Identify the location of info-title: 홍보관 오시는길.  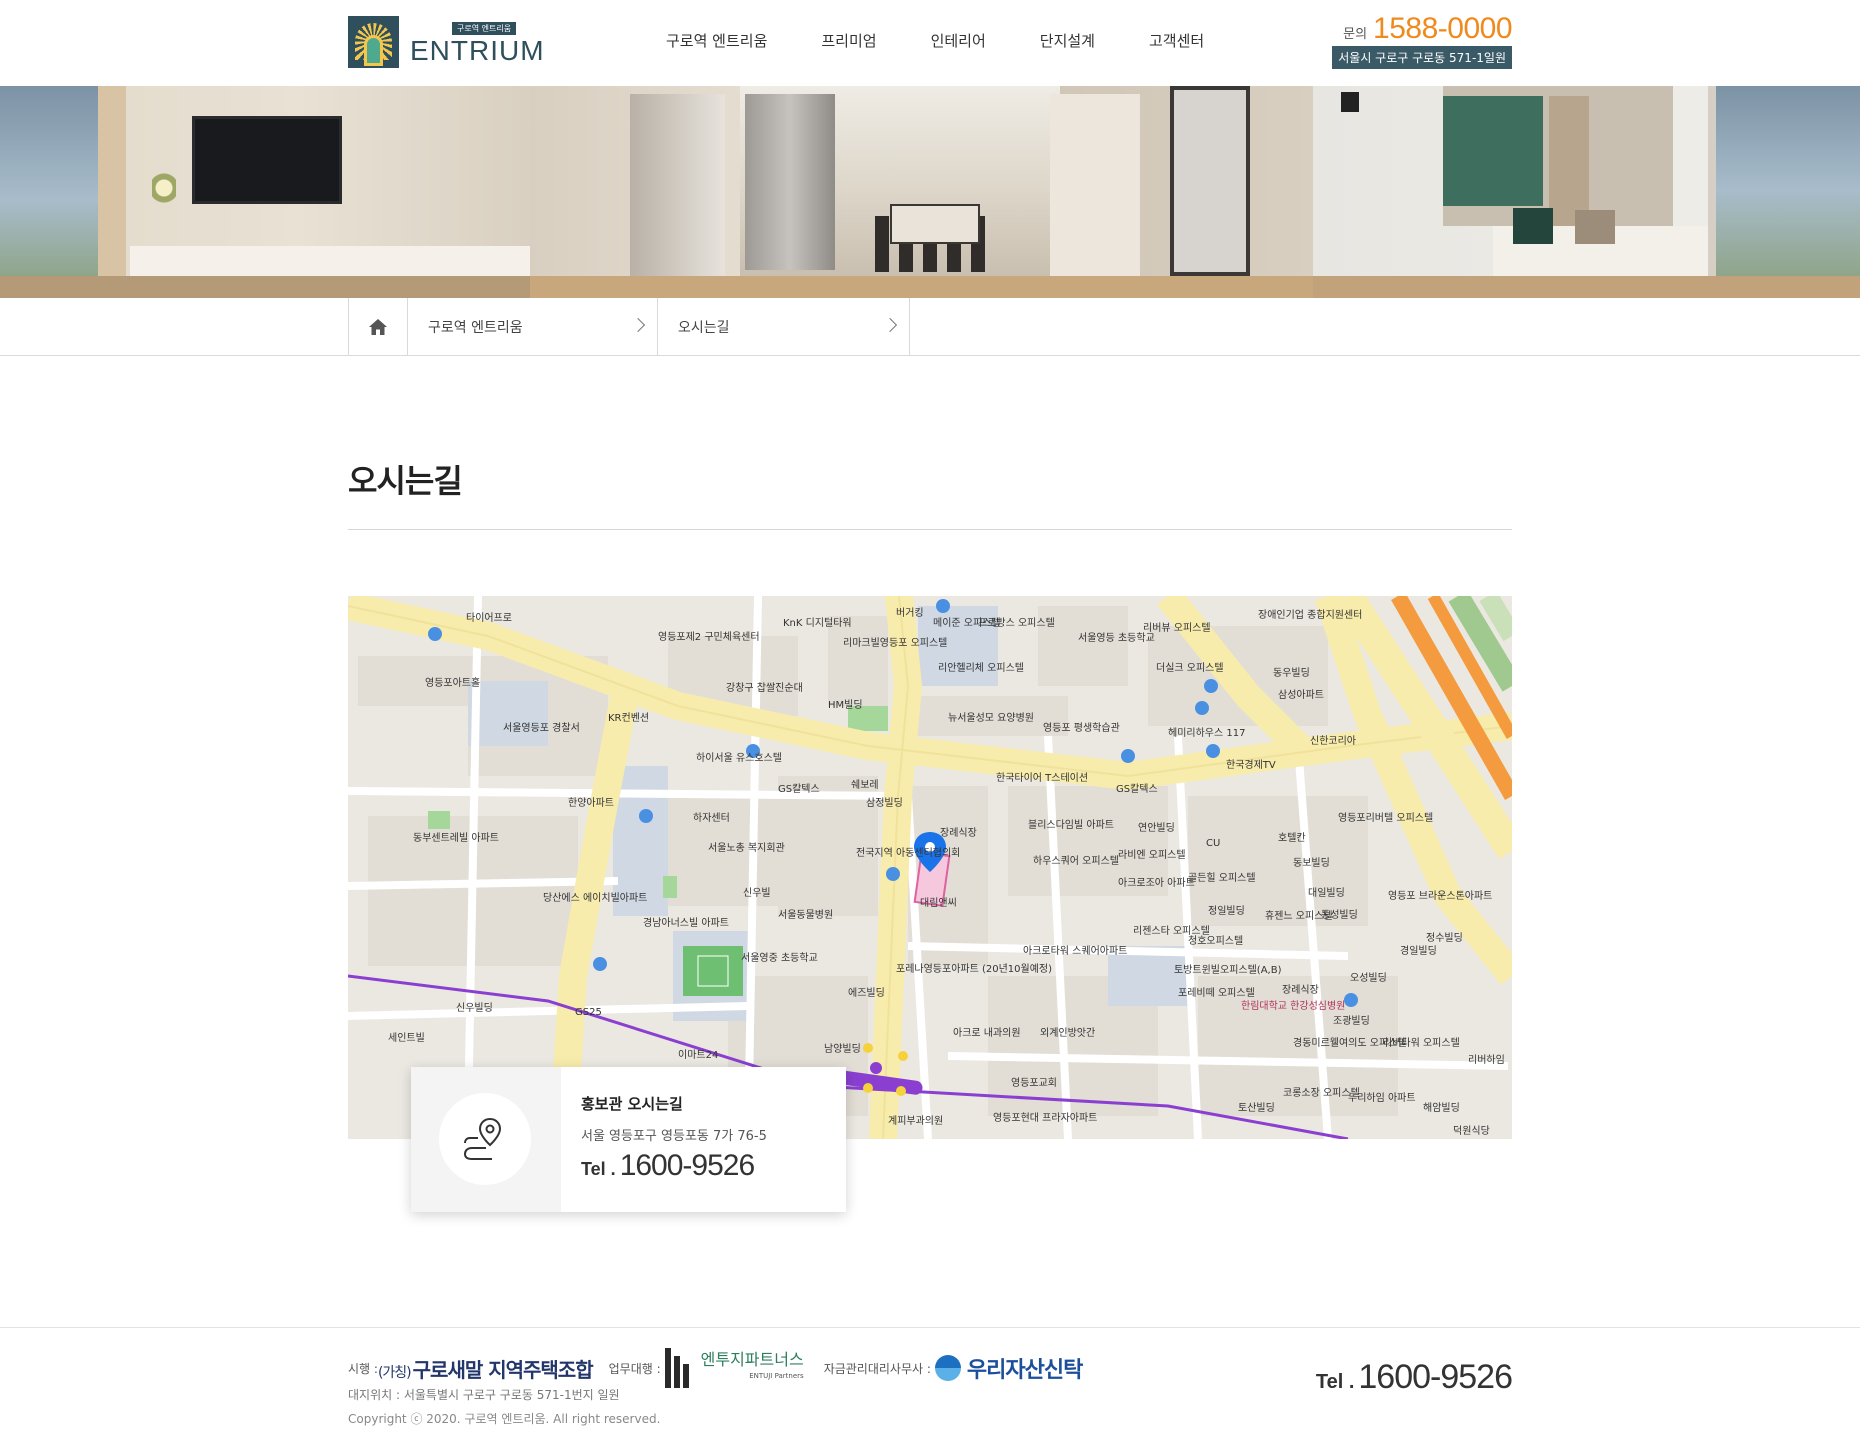
(632, 1104).